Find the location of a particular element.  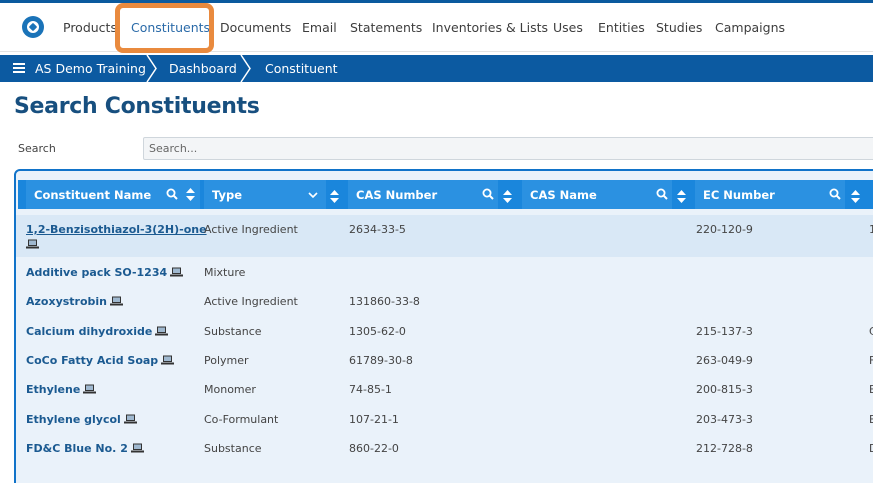

column-header-constituent-name: Constituent Name is located at coordinates (113, 194).